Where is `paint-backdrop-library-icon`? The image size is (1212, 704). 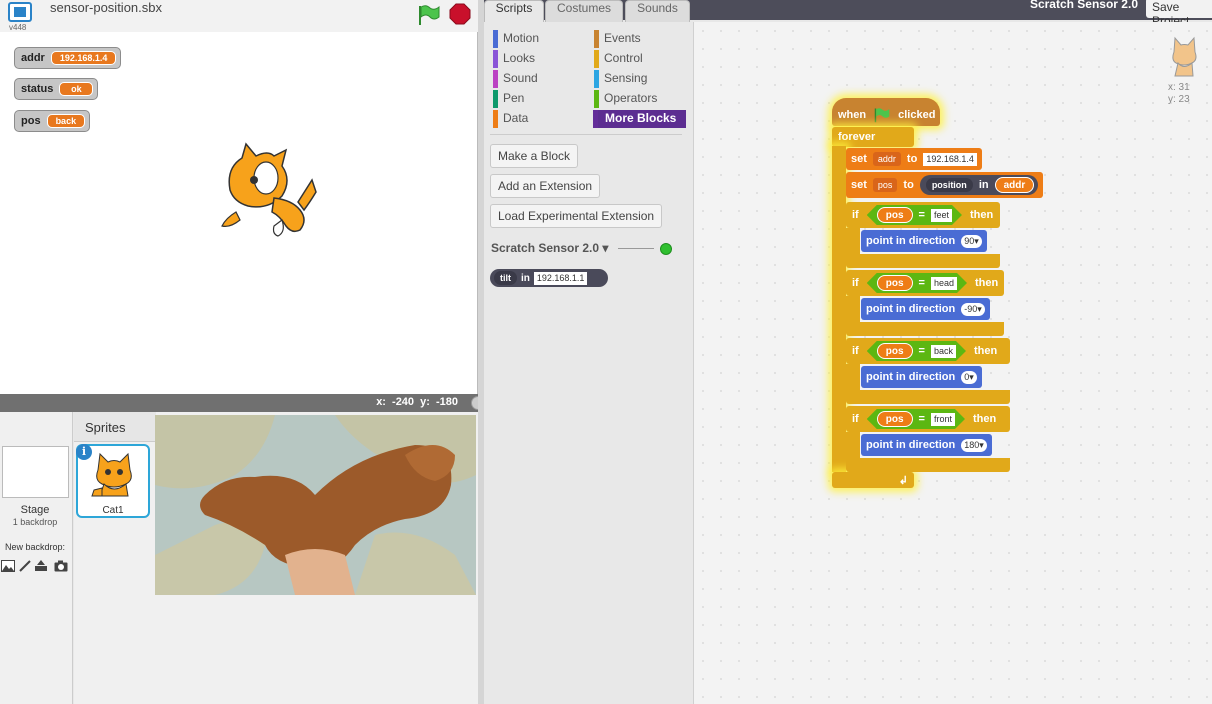
paint-backdrop-library-icon is located at coordinates (8, 566).